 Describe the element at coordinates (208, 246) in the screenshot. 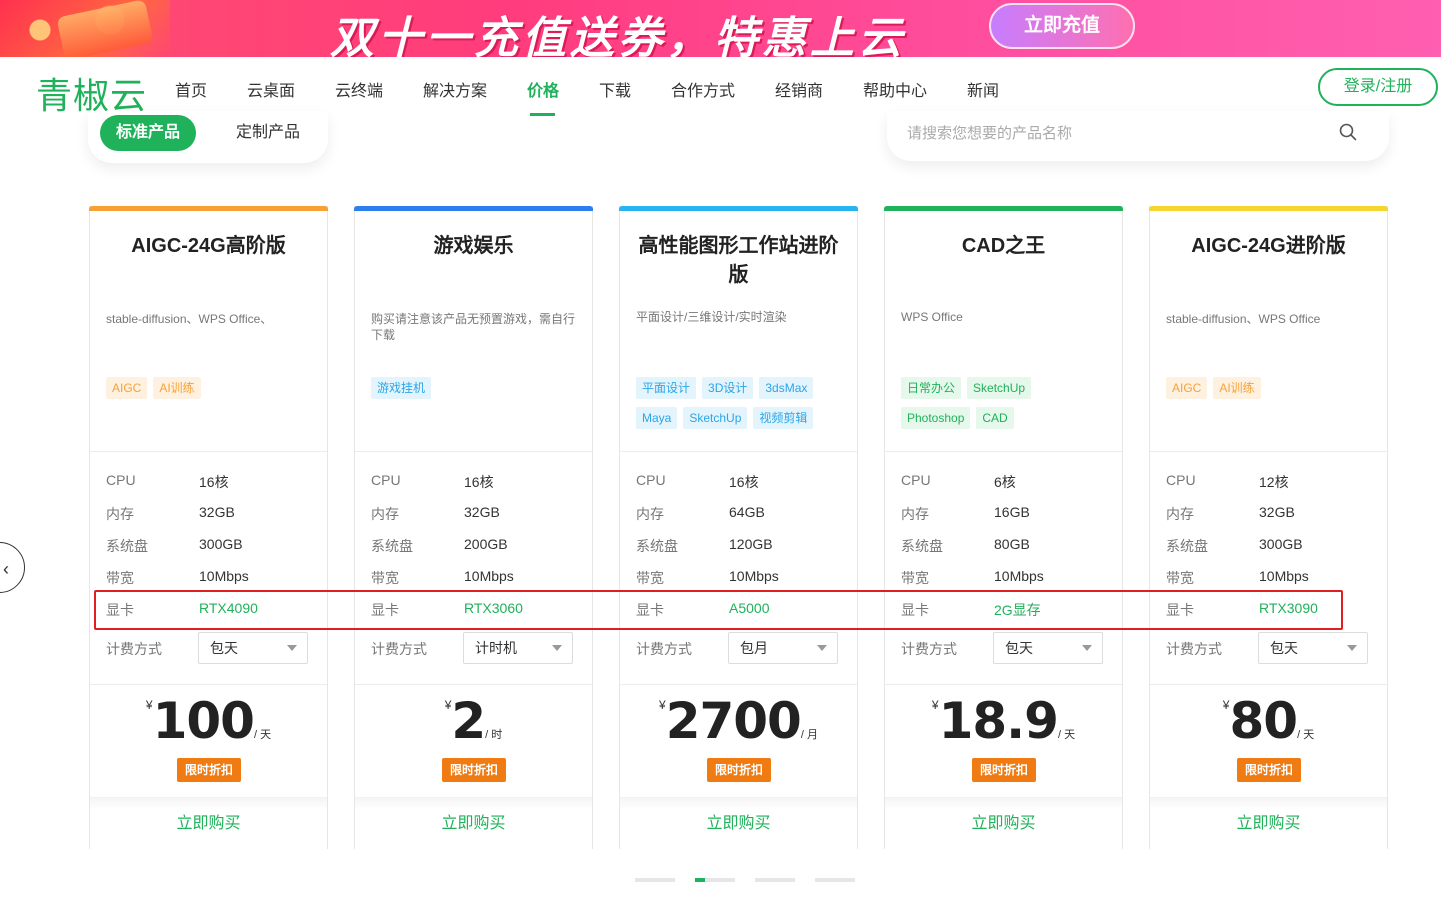

I see `card-title: AIGC-24G高阶版` at that location.